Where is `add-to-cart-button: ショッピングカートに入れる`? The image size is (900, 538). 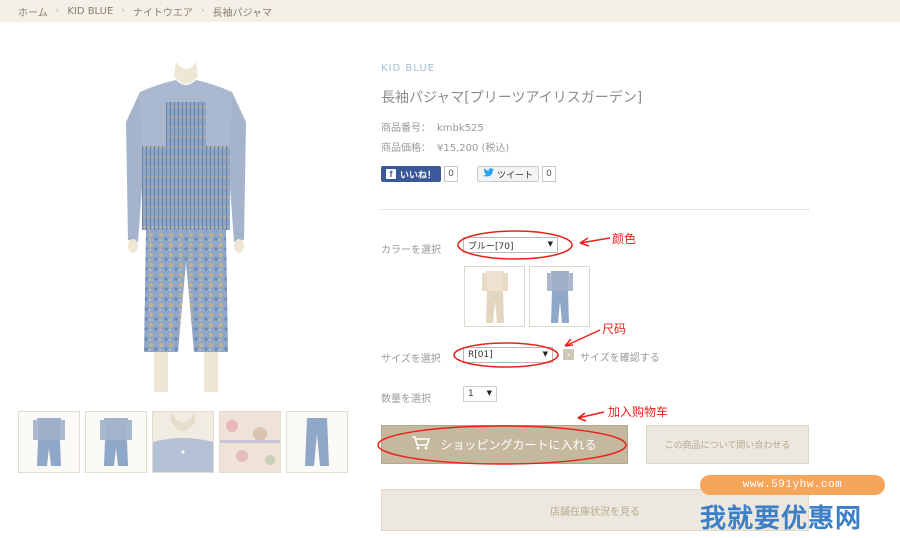
add-to-cart-button: ショッピングカートに入れる is located at coordinates (504, 444).